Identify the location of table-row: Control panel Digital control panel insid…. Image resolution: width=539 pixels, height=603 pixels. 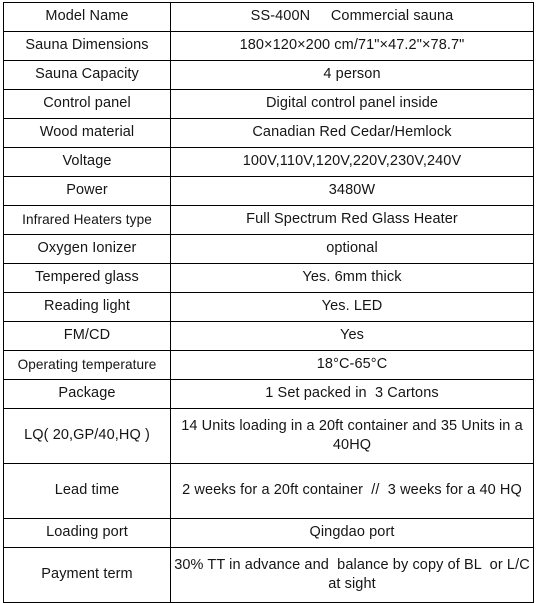
(268, 104).